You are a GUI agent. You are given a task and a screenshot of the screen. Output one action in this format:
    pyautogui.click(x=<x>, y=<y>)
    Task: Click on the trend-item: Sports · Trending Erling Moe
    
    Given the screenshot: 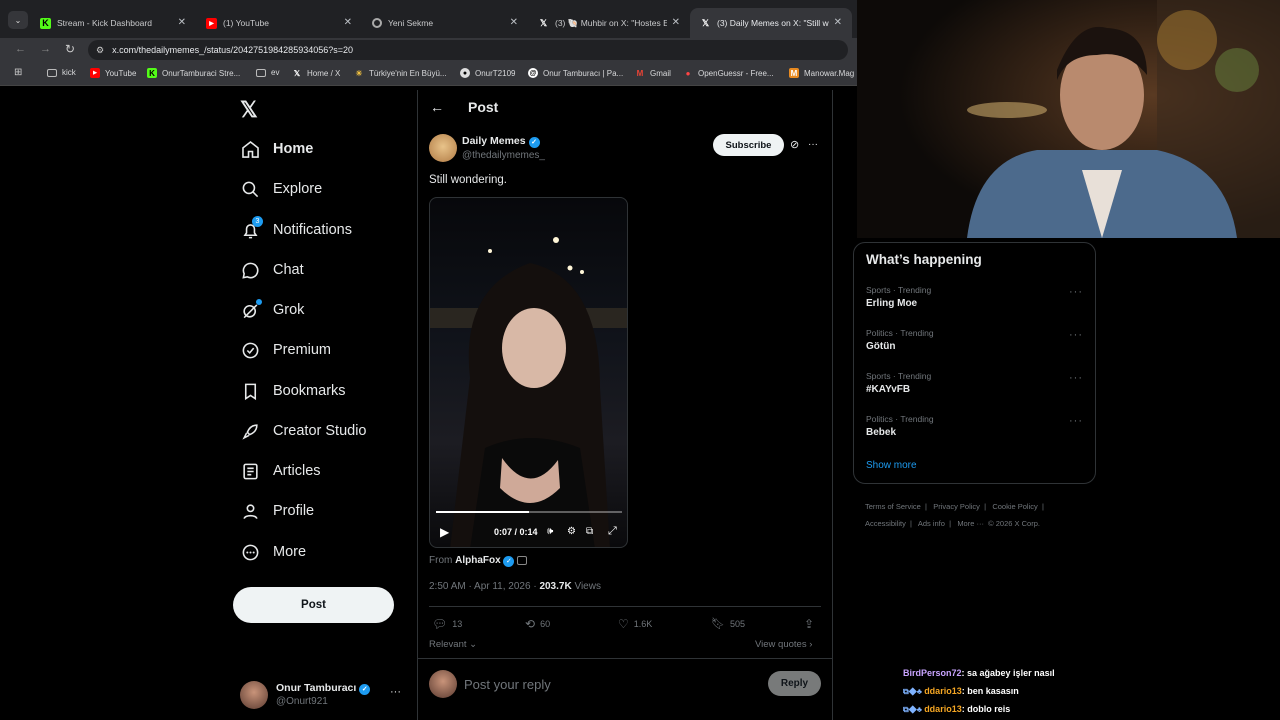 What is the action you would take?
    pyautogui.click(x=898, y=297)
    